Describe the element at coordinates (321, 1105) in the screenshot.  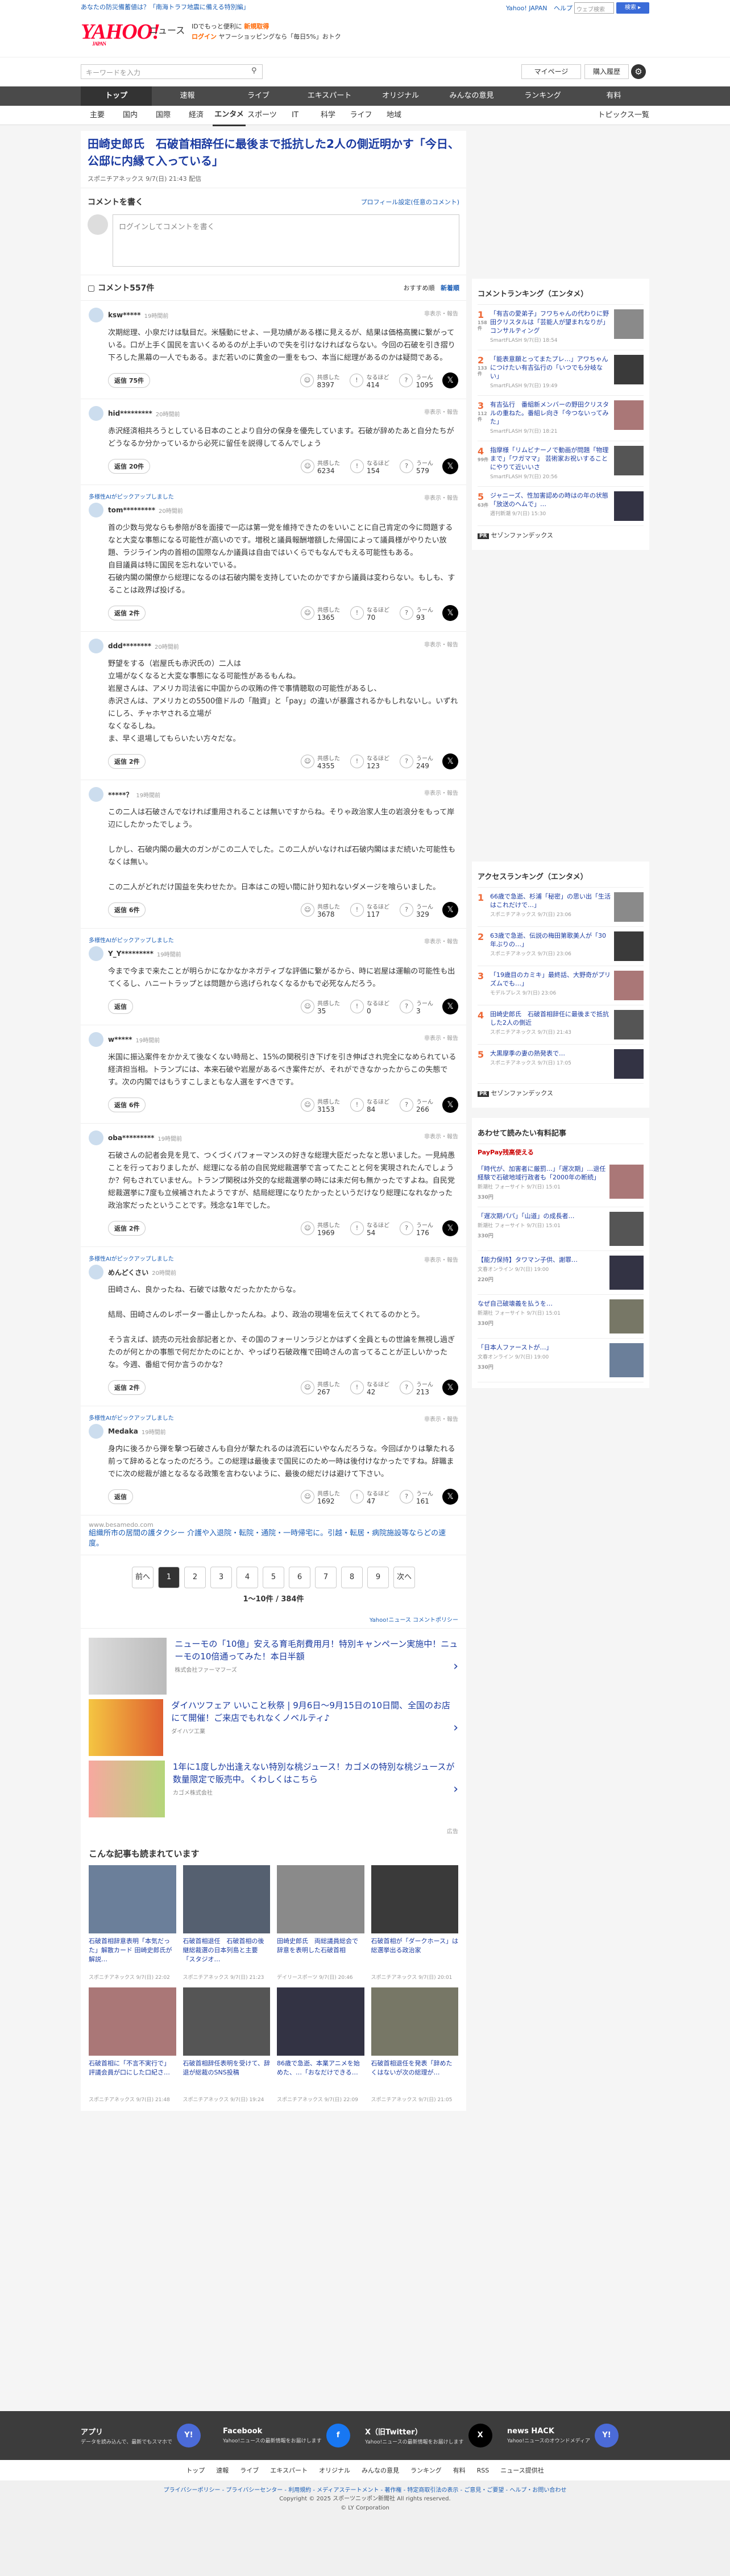
I see `agree-button: ☺ 共感した 3153` at that location.